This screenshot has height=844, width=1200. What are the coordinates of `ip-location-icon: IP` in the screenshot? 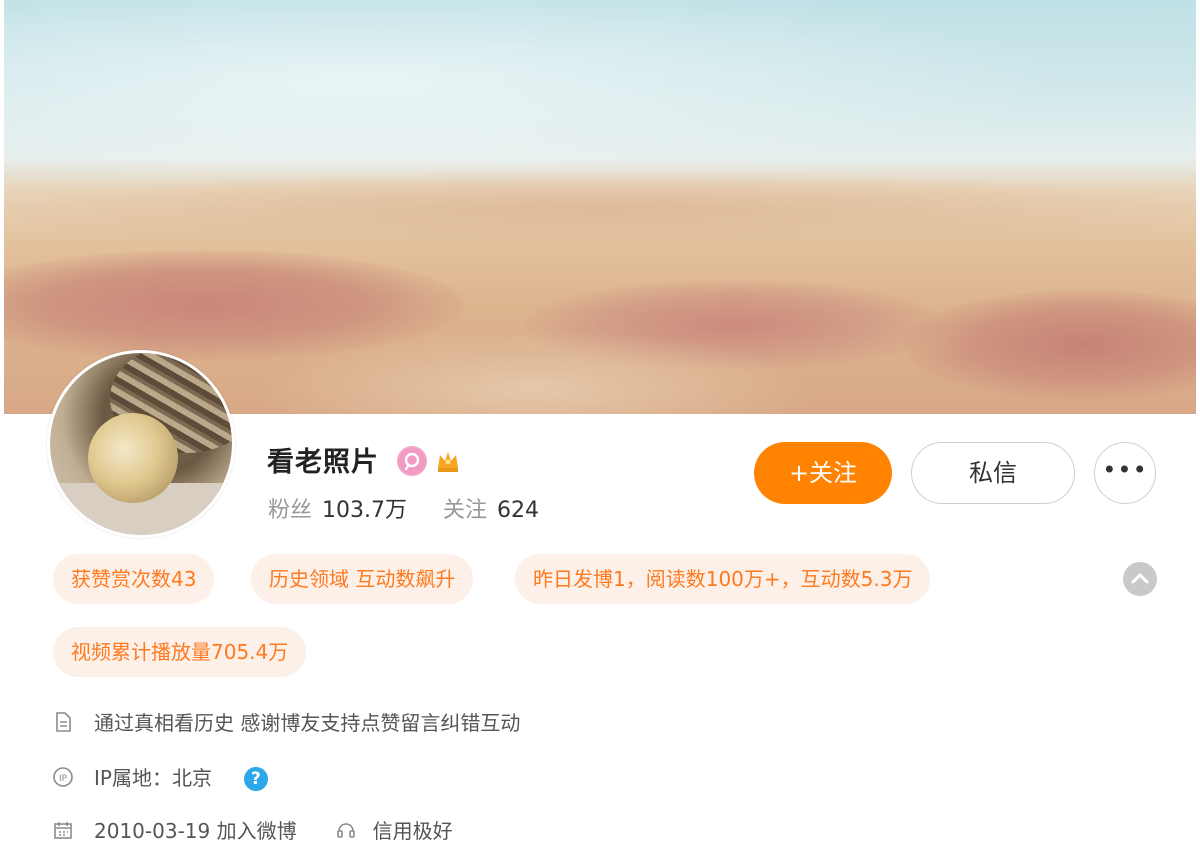 It's located at (63, 777).